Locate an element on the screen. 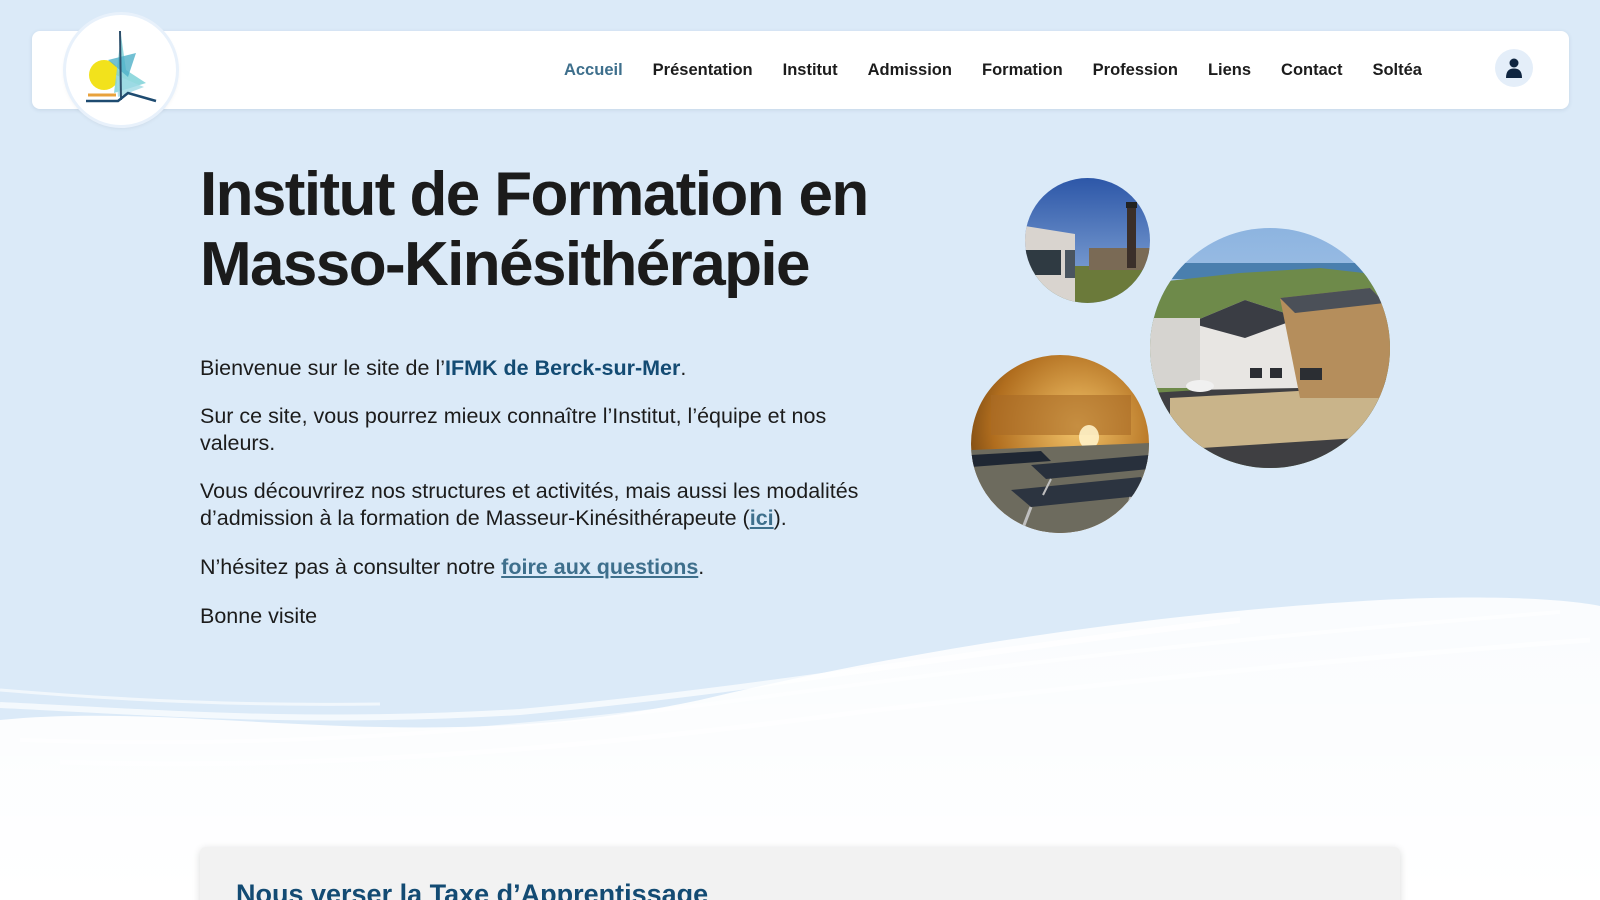 Image resolution: width=1600 pixels, height=900 pixels. logo-graphic is located at coordinates (121, 66).